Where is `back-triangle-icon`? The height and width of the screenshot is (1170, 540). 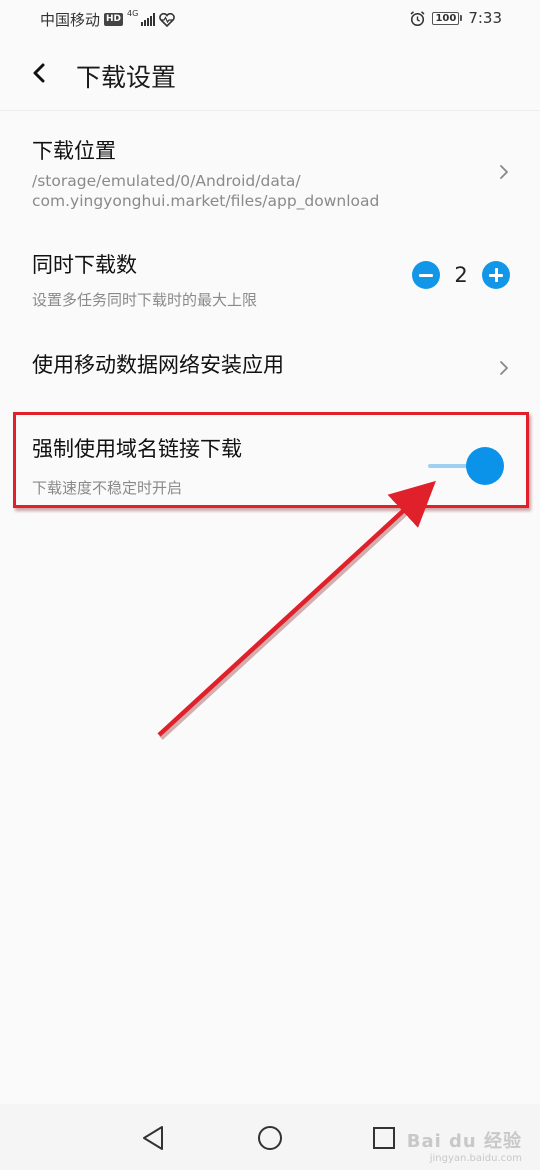
back-triangle-icon is located at coordinates (154, 1138).